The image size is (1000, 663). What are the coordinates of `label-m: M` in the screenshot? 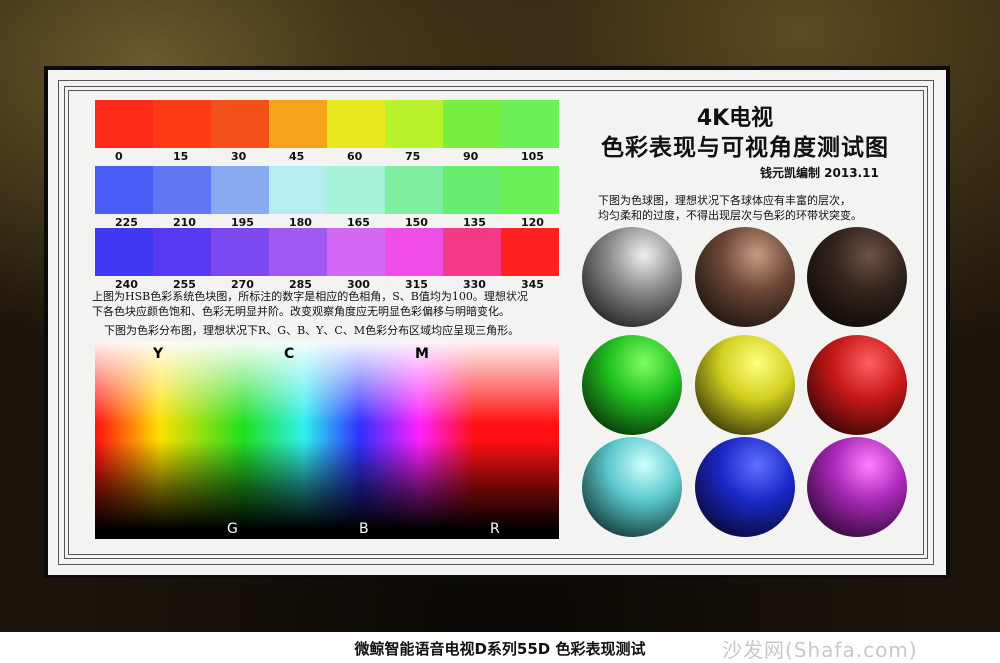 It's located at (422, 354).